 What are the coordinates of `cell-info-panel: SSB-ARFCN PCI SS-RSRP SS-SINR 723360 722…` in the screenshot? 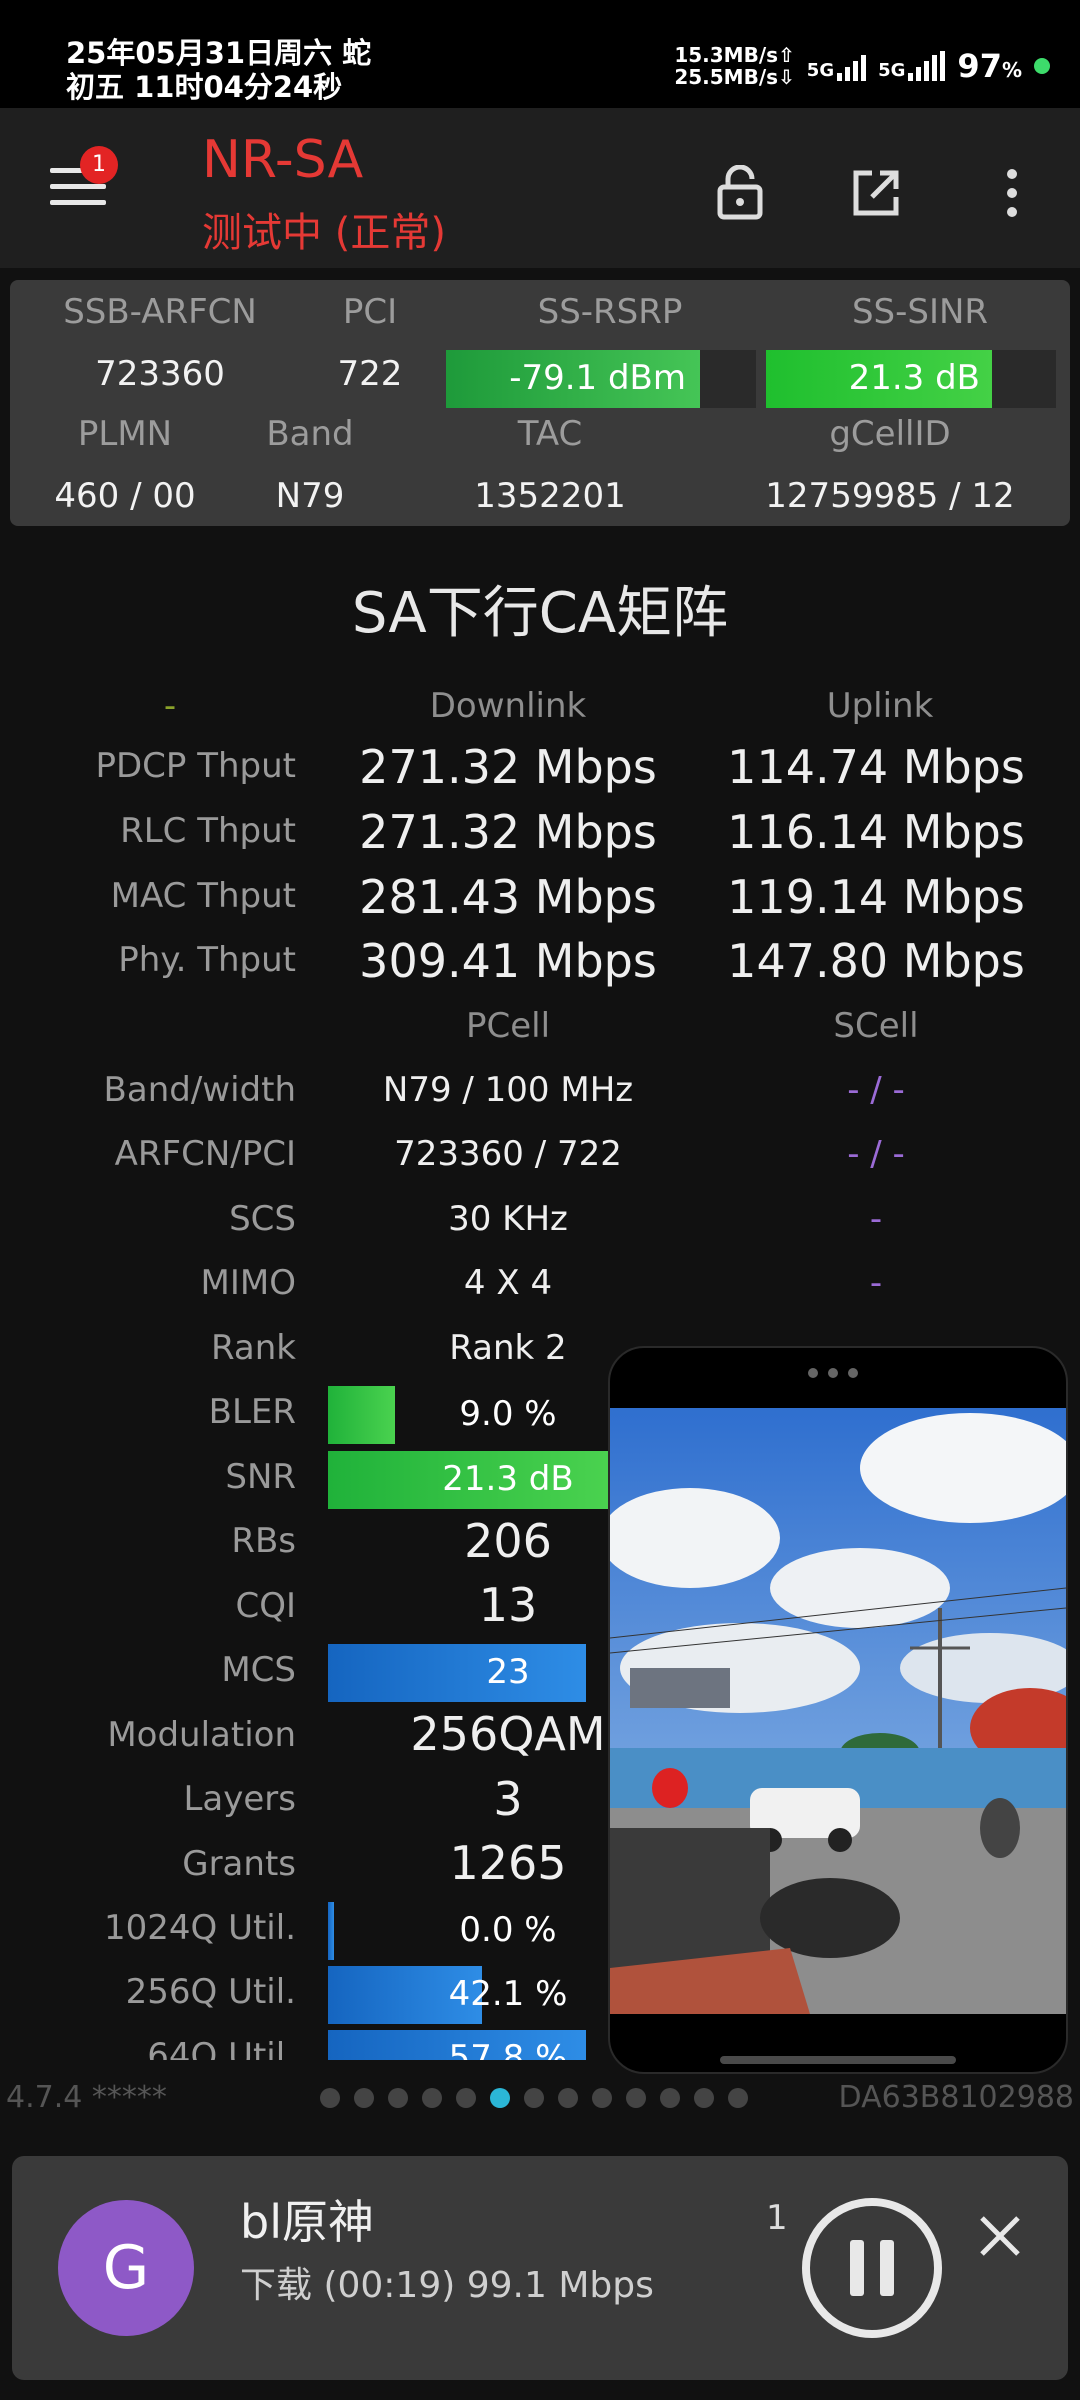 It's located at (540, 403).